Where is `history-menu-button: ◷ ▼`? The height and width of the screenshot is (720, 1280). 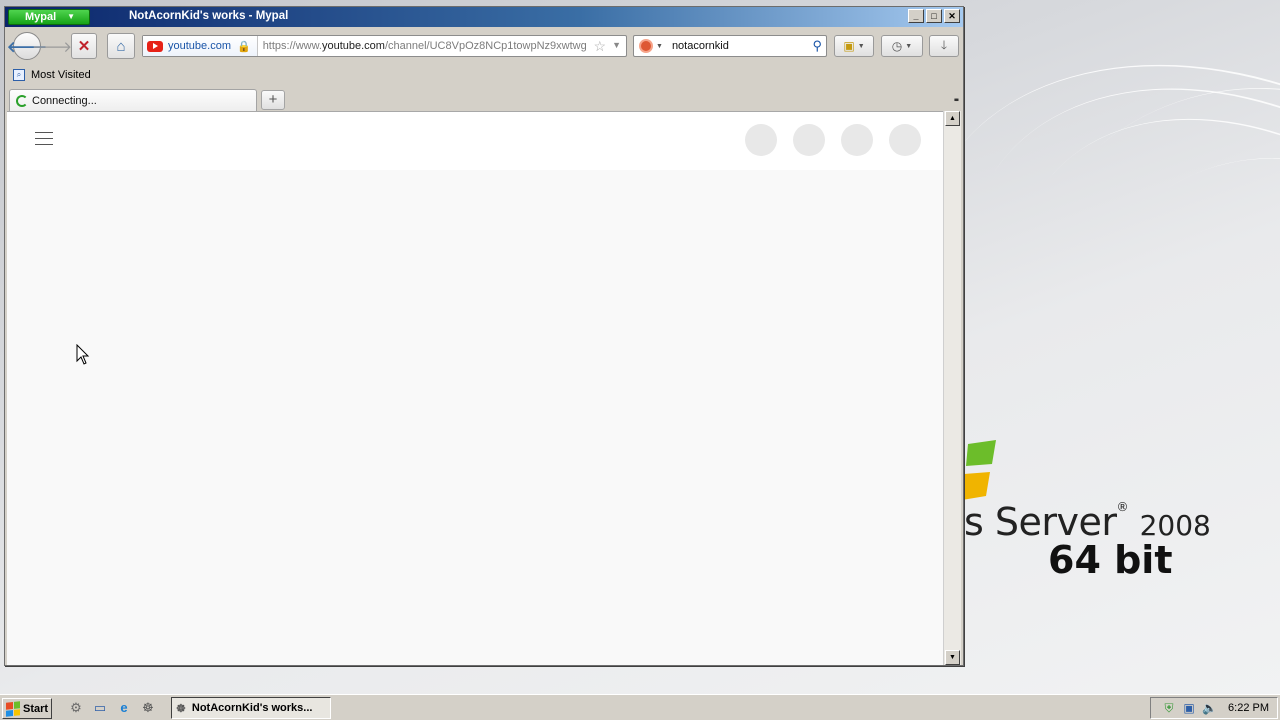
history-menu-button: ◷ ▼ is located at coordinates (902, 46).